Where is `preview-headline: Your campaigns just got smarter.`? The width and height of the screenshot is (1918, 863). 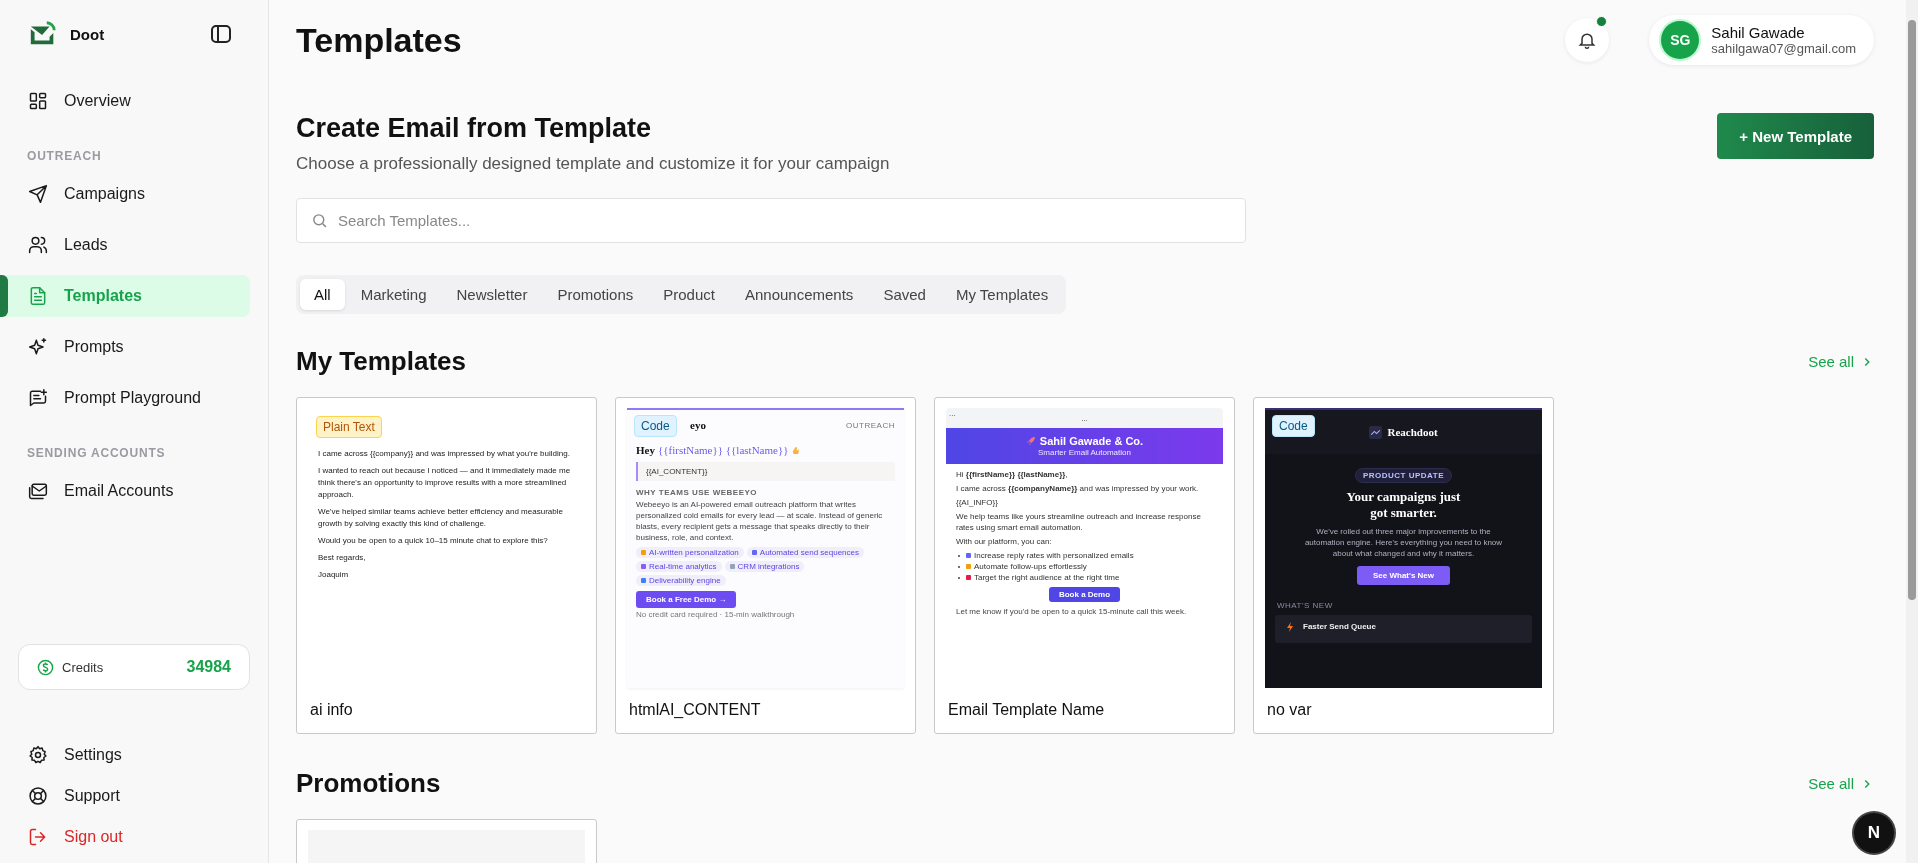 preview-headline: Your campaigns just got smarter. is located at coordinates (1403, 505).